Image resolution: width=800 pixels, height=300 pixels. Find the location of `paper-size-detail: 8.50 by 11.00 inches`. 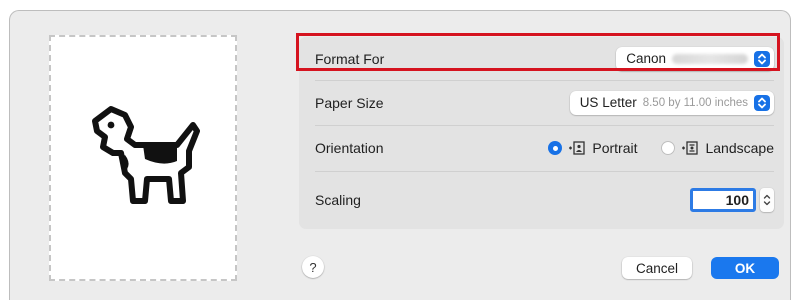

paper-size-detail: 8.50 by 11.00 inches is located at coordinates (695, 102).